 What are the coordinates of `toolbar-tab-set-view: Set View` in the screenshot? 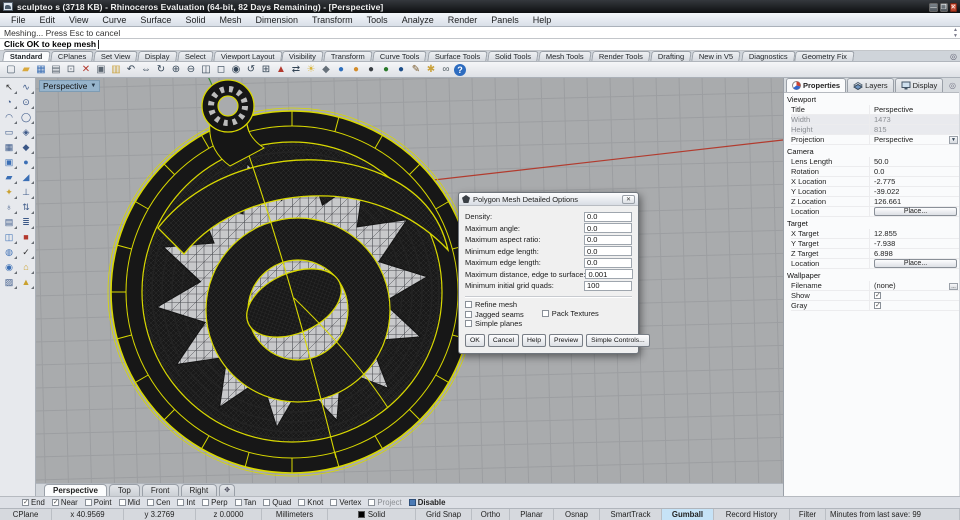 It's located at (116, 56).